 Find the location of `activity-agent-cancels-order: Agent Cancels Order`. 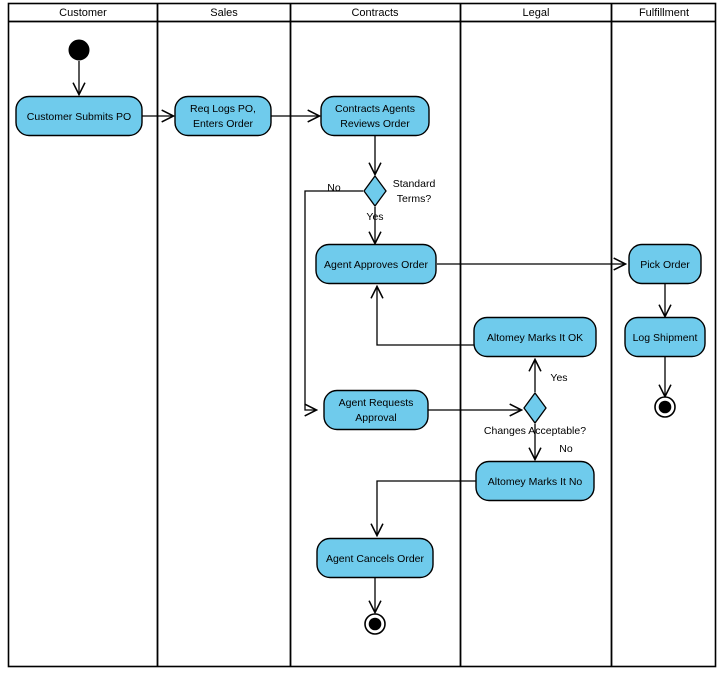

activity-agent-cancels-order: Agent Cancels Order is located at coordinates (375, 558).